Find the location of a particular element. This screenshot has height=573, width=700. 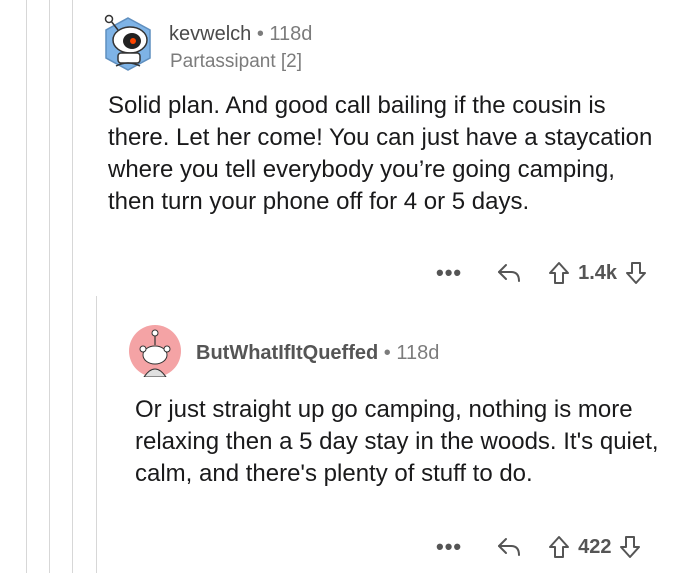

username: ButWhatIfItQueffed is located at coordinates (287, 353).